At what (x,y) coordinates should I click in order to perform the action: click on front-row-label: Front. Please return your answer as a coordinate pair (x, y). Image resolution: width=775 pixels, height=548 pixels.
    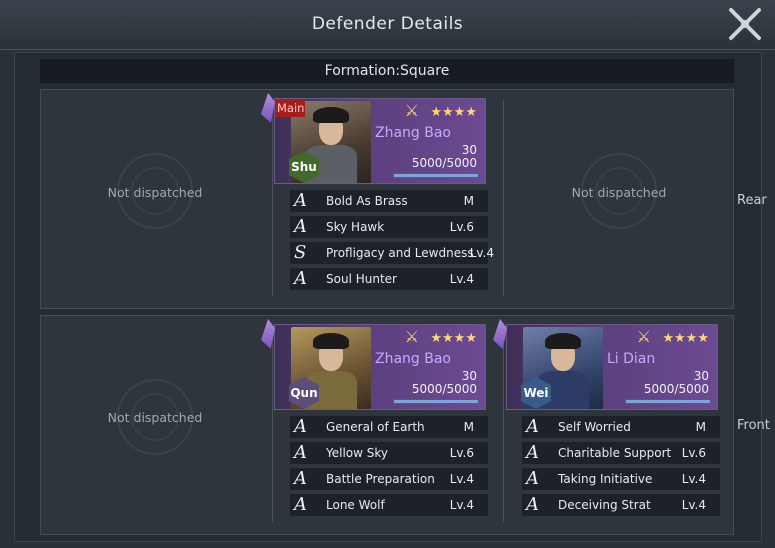
    Looking at the image, I should click on (753, 425).